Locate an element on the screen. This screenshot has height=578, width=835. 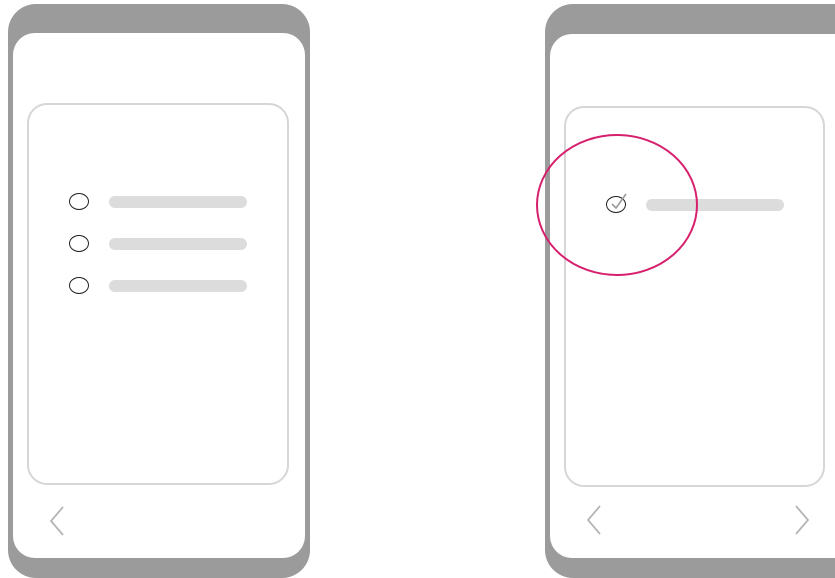
forward-button is located at coordinates (801, 520).